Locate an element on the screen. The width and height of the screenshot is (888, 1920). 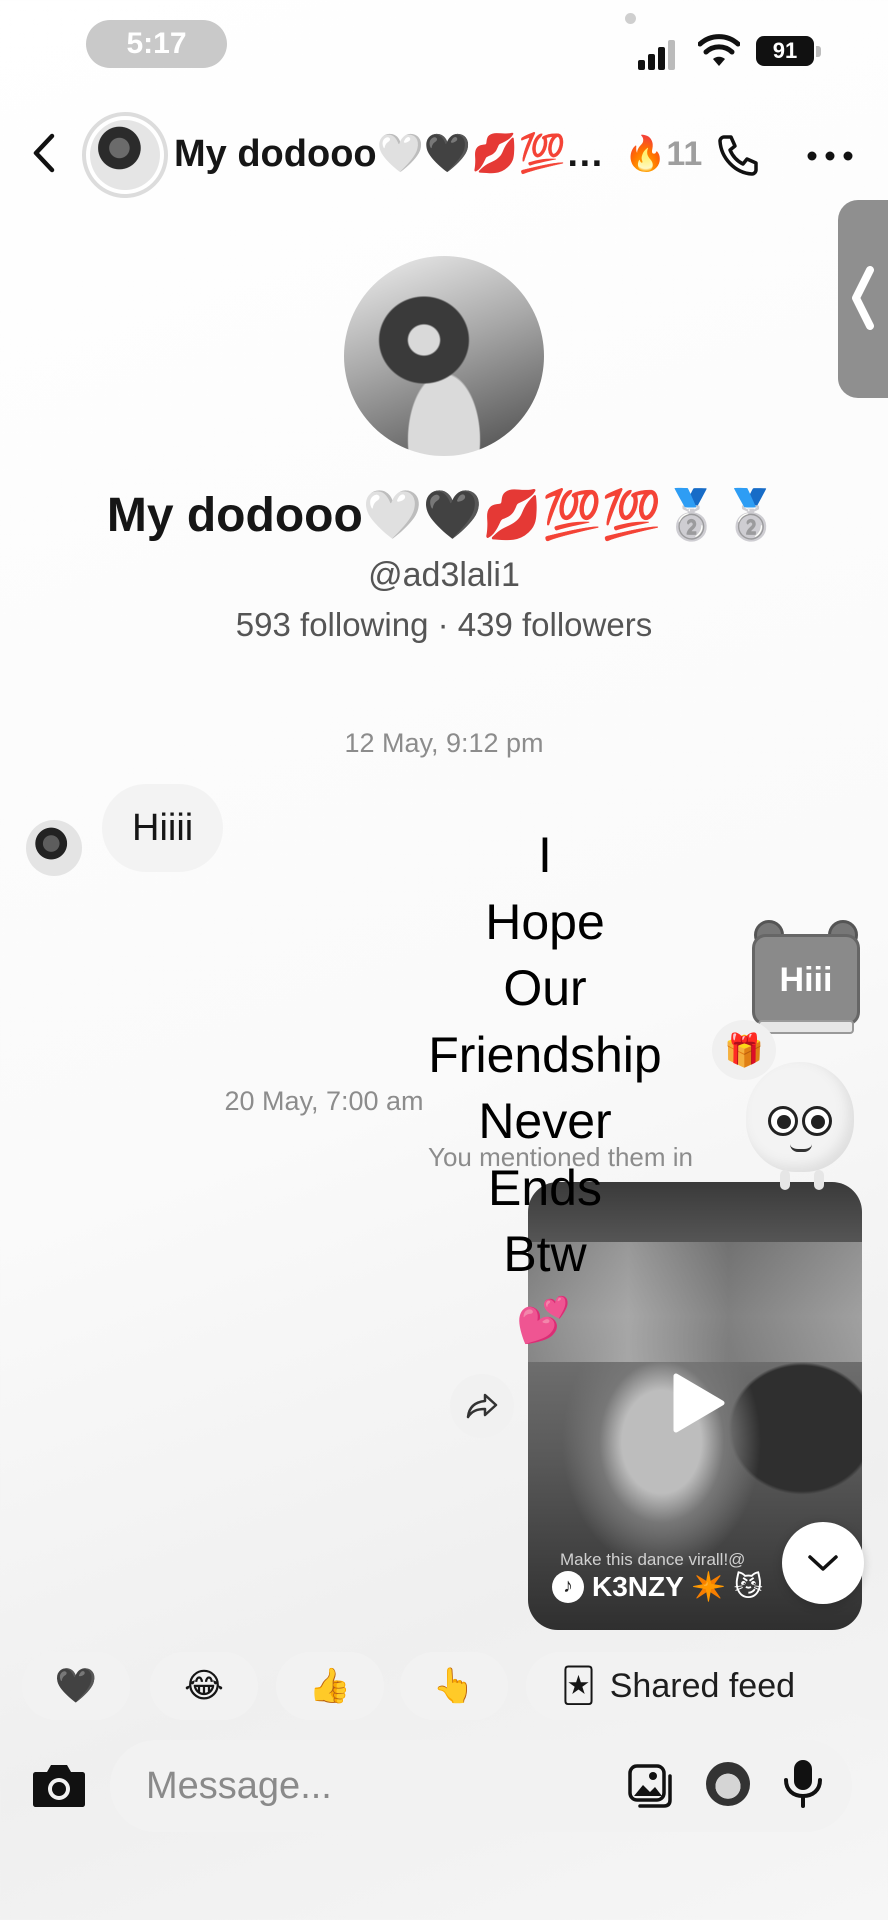
shared-feed-chip: 🃏 Shared feed is located at coordinates (678, 1686).